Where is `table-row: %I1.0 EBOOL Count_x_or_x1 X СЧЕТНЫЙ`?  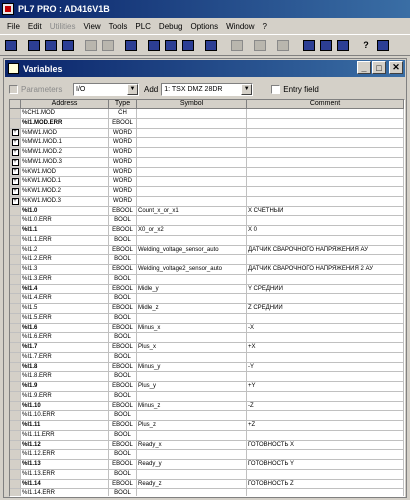
table-row: %I1.0 EBOOL Count_x_or_x1 X СЧЕТНЫЙ is located at coordinates (207, 211).